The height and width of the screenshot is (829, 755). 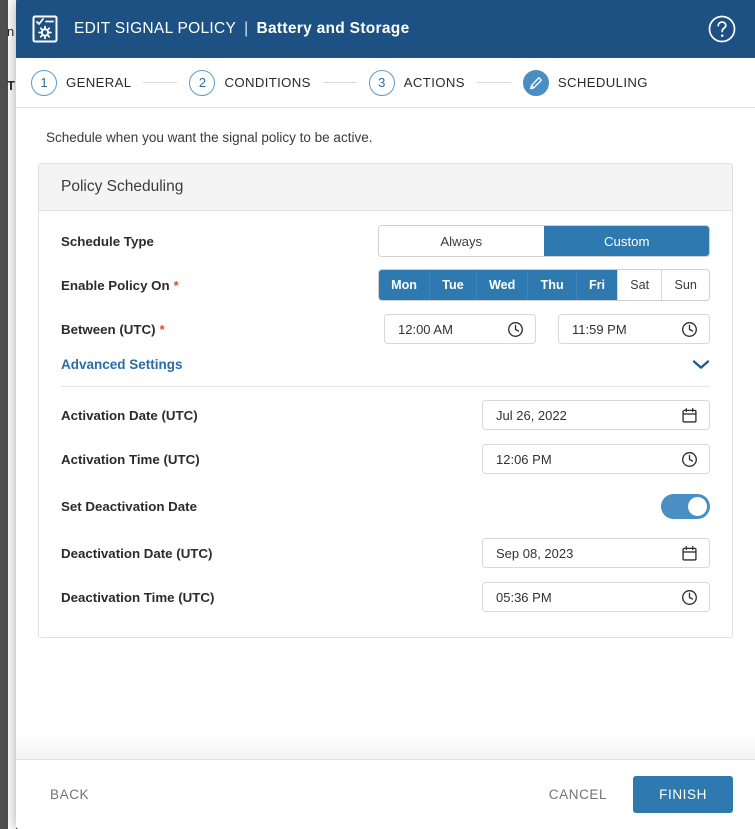 I want to click on policy-document-gear-icon, so click(x=45, y=29).